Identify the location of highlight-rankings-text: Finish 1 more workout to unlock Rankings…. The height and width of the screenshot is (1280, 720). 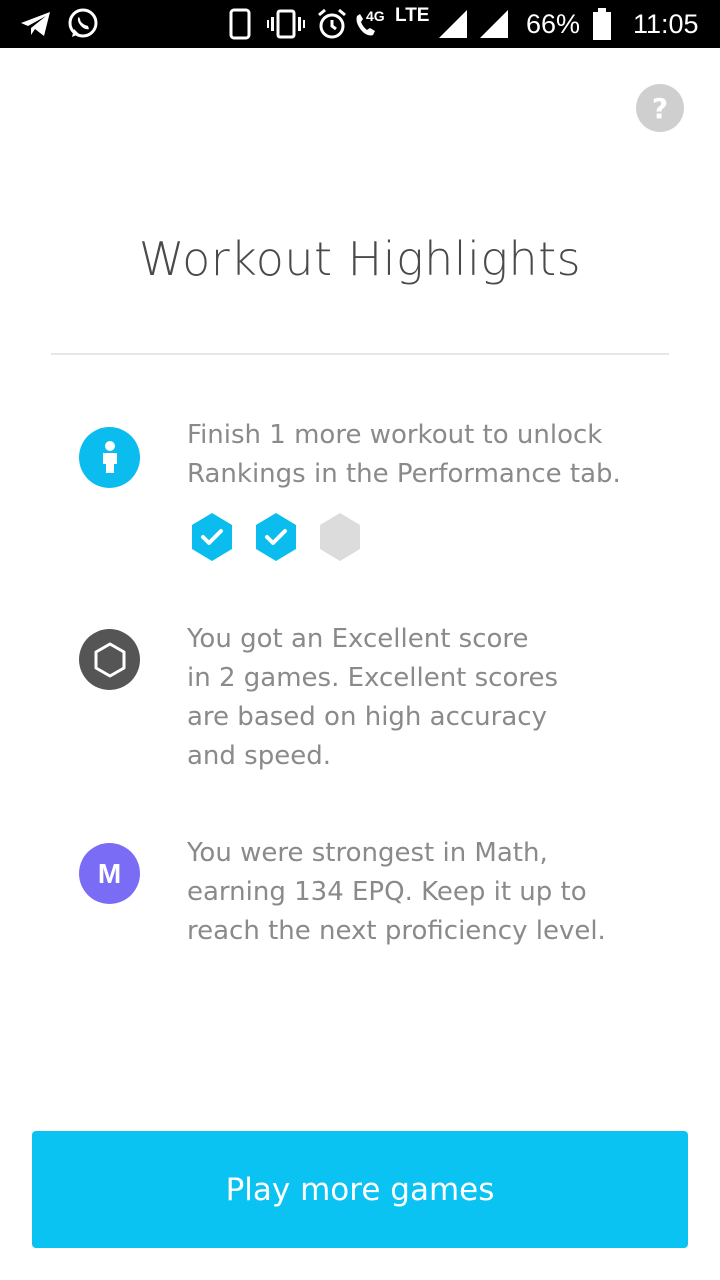
(404, 455).